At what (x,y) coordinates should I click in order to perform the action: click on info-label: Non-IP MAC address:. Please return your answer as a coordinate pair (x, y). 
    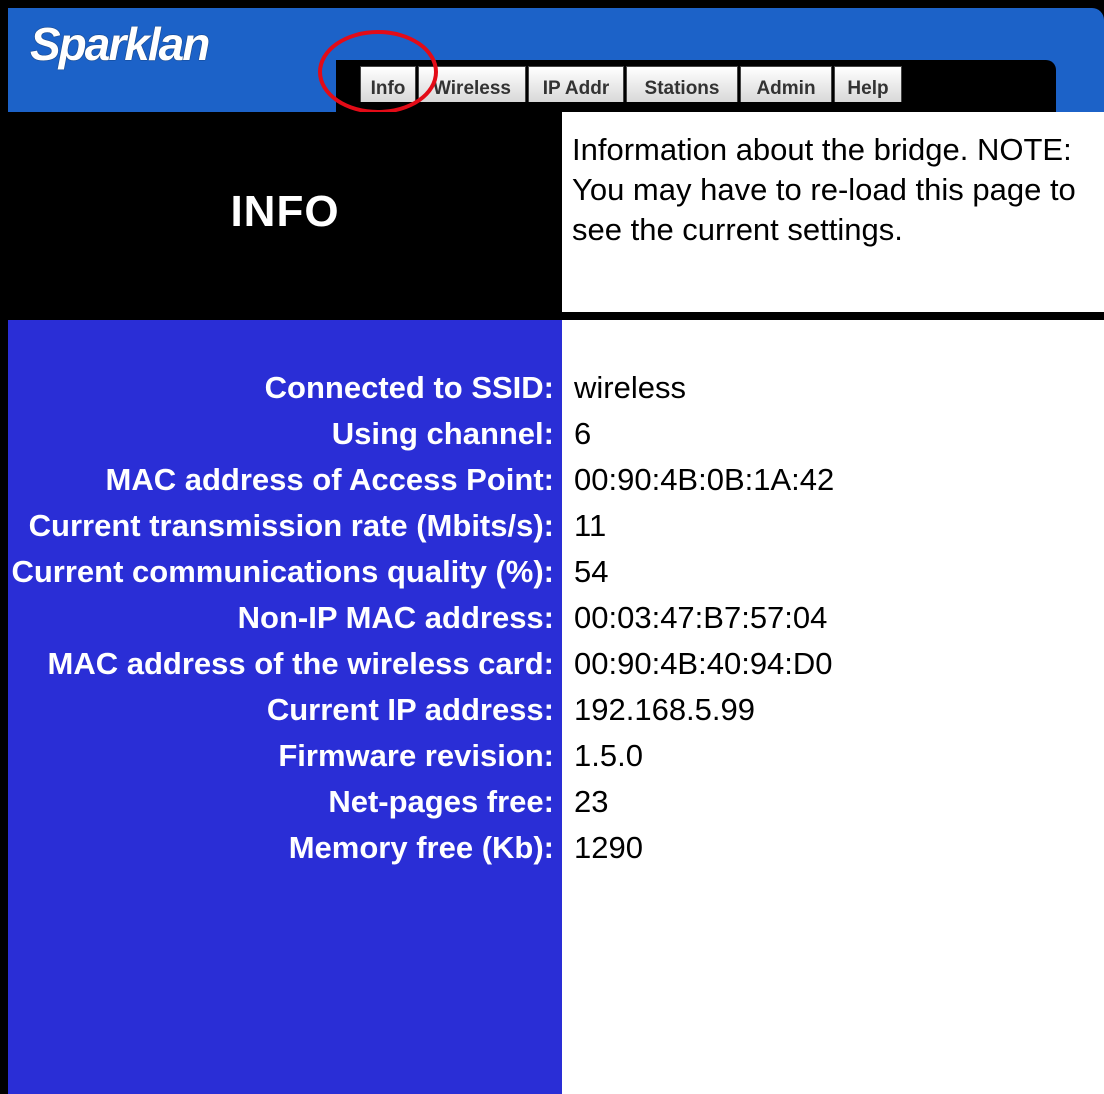
    Looking at the image, I should click on (395, 617).